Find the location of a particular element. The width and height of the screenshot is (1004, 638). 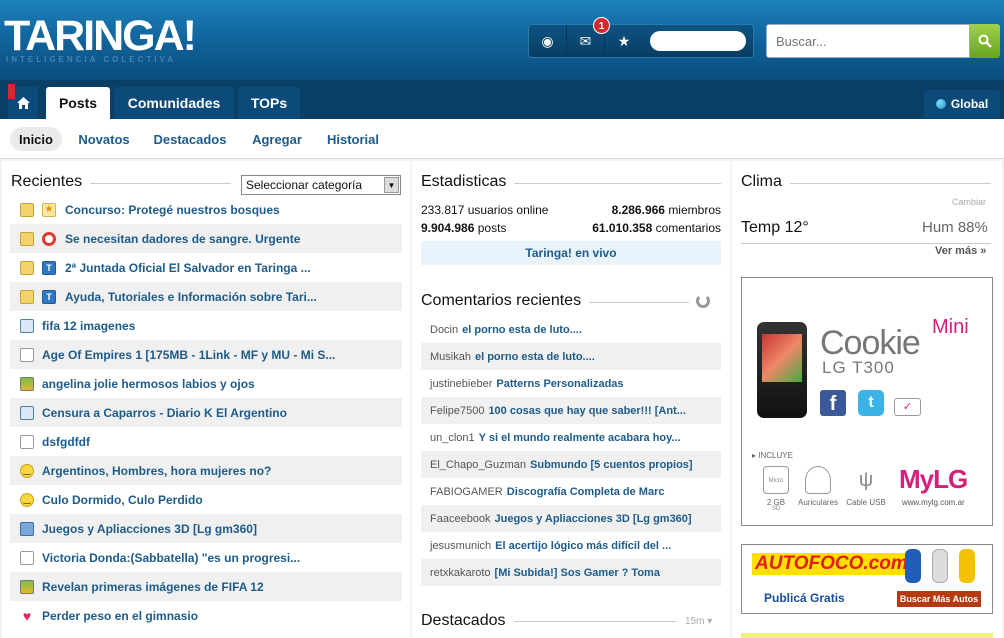

usb-cable-icon: ψ Cable USB is located at coordinates (866, 488).